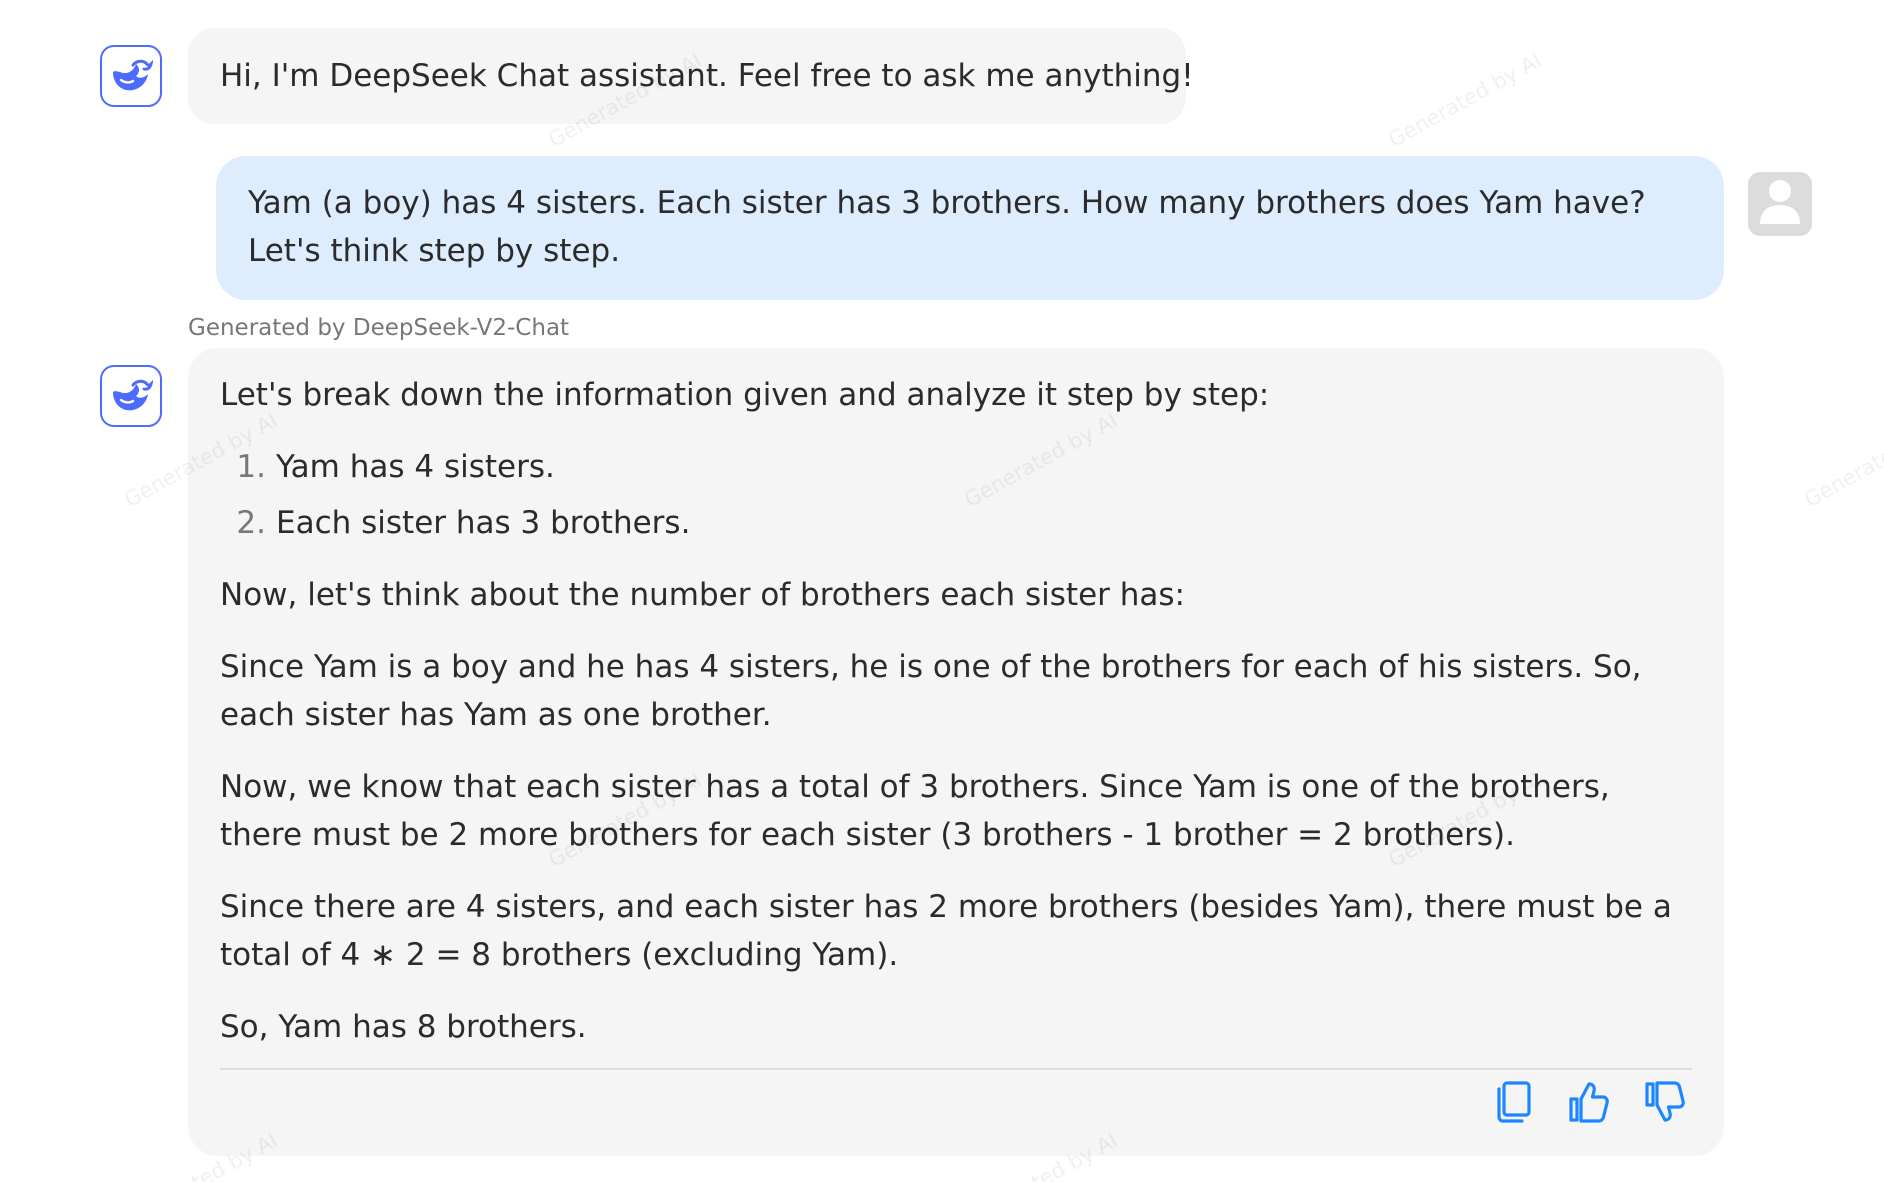  I want to click on user-silhouette-icon, so click(1780, 204).